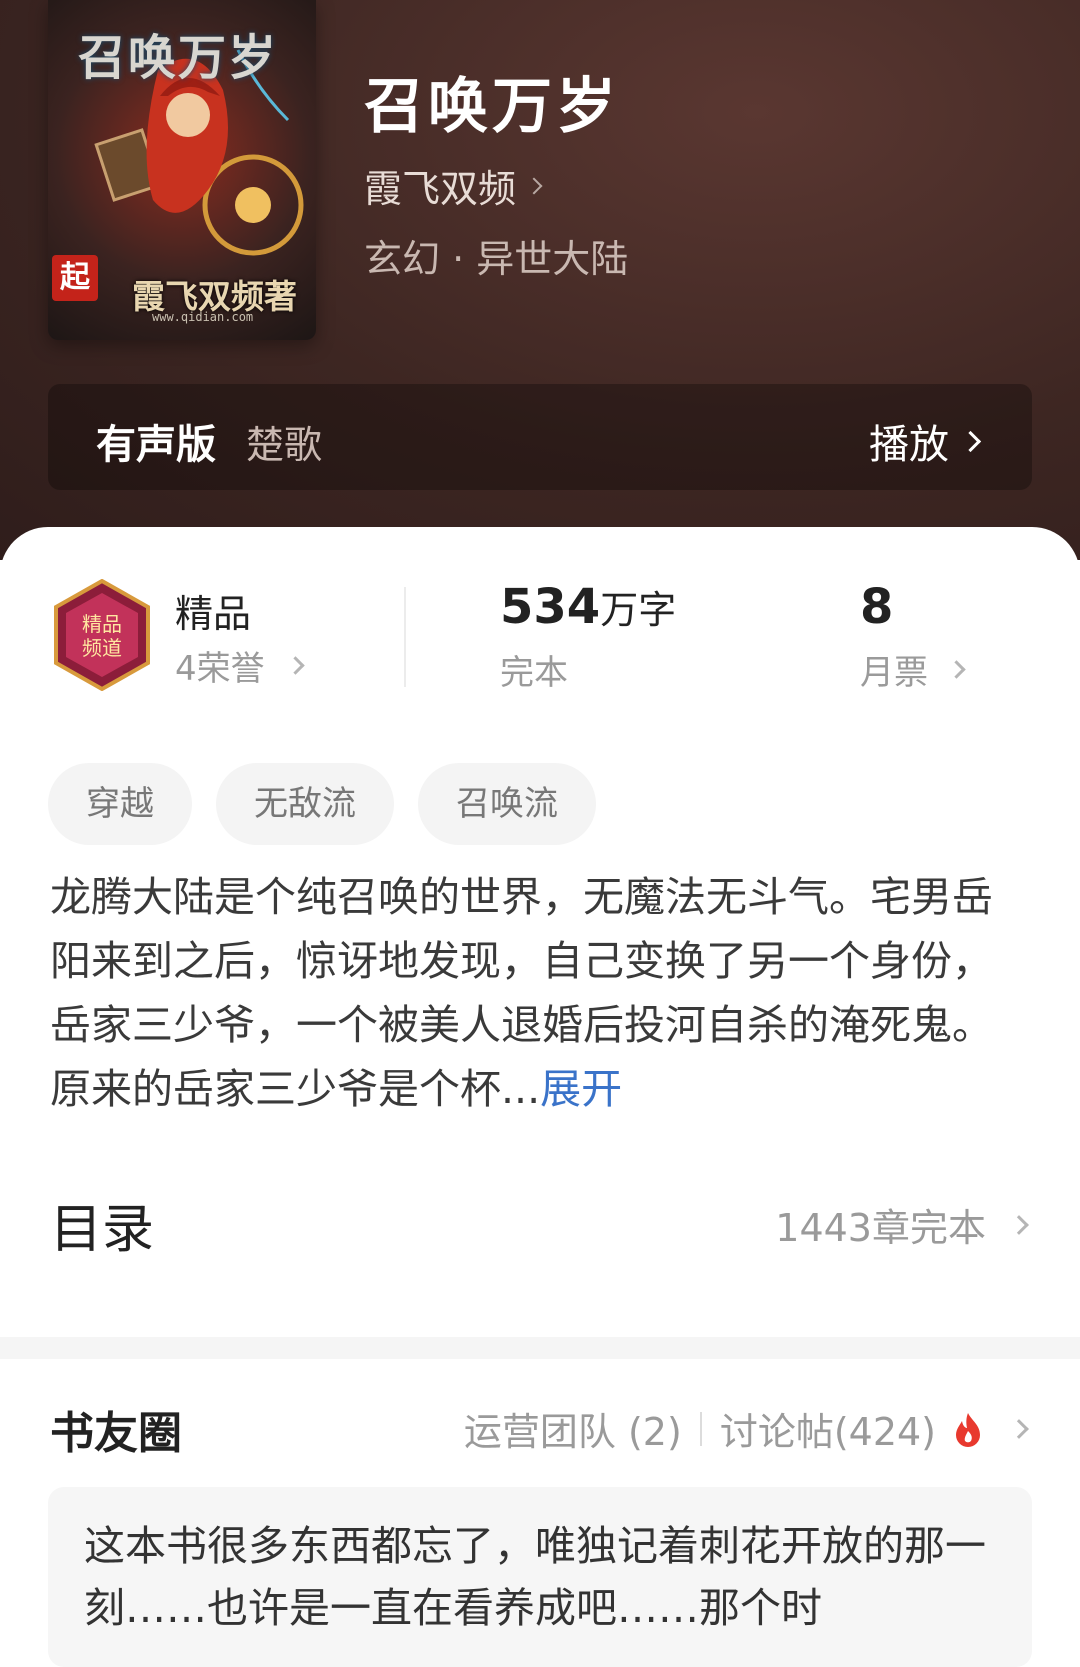 The width and height of the screenshot is (1080, 1667). I want to click on toc-info: 1443章完本, so click(902, 1224).